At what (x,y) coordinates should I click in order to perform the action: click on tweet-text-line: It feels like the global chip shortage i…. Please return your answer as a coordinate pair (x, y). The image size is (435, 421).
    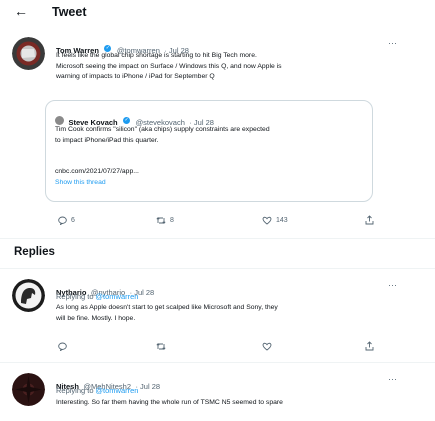
    Looking at the image, I should click on (156, 55).